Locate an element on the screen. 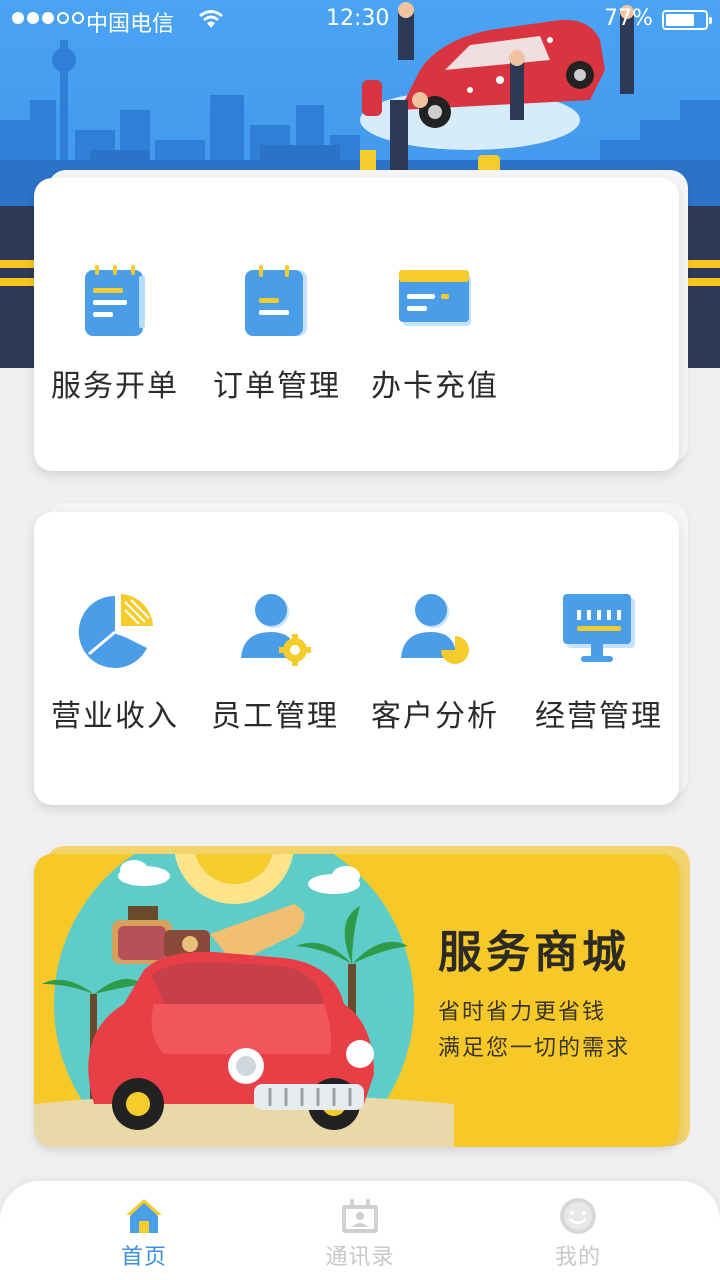  customer-chart-icon is located at coordinates (435, 629).